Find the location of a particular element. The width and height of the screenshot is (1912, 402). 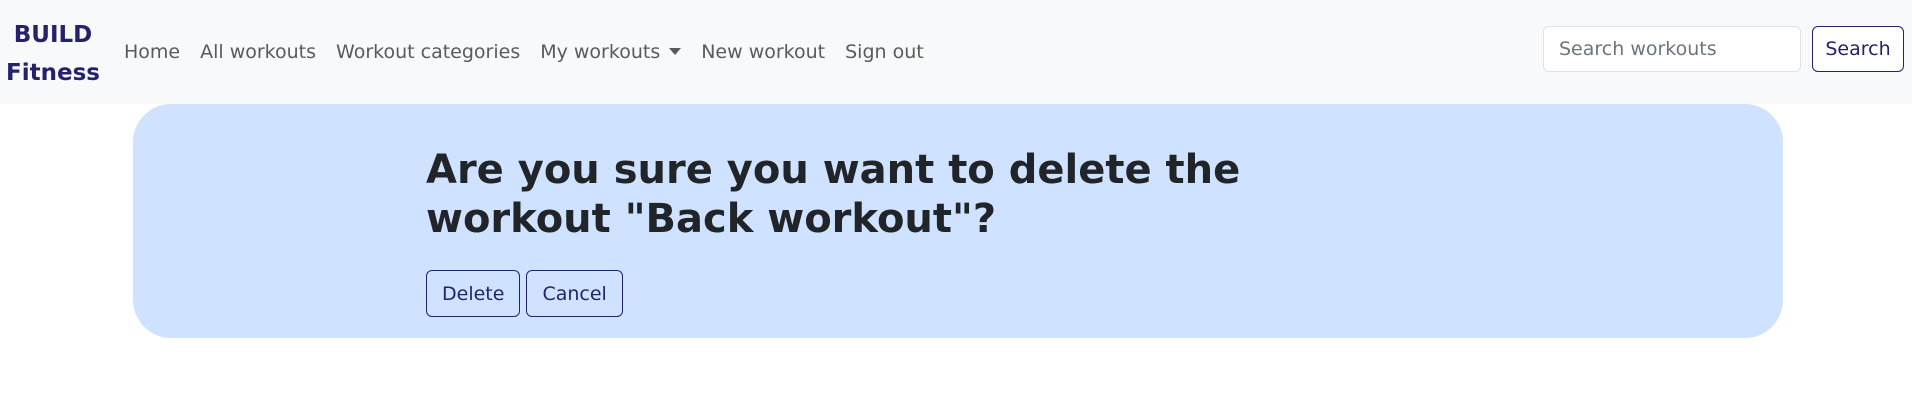

nav-dropdown-my-workouts: My workouts is located at coordinates (610, 52).